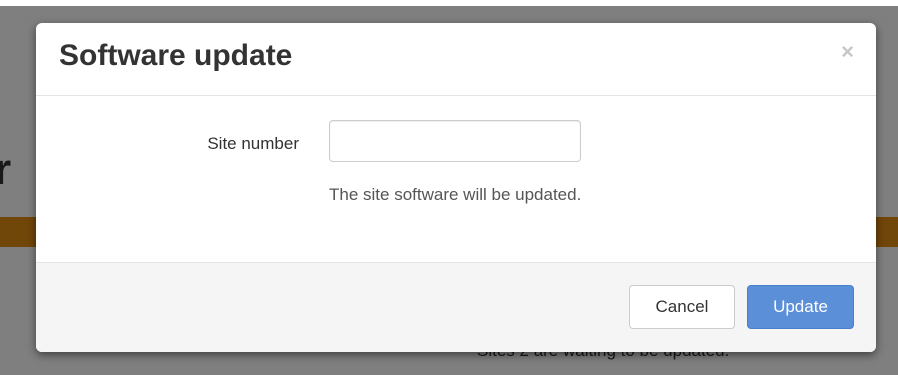 Image resolution: width=898 pixels, height=375 pixels. I want to click on site-number-label: Site number, so click(253, 143).